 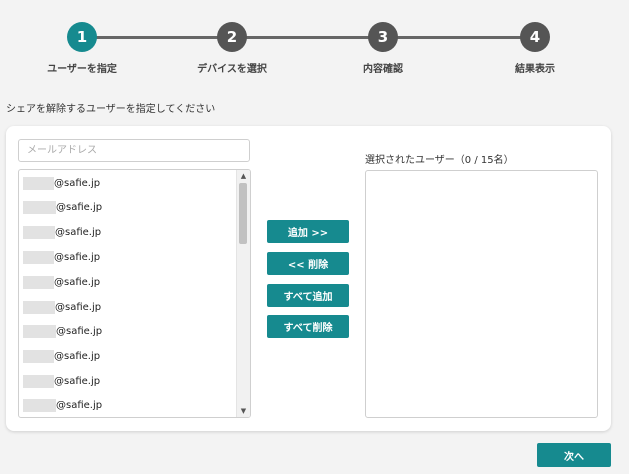 I want to click on remove-all-button: すべて削除, so click(x=308, y=326).